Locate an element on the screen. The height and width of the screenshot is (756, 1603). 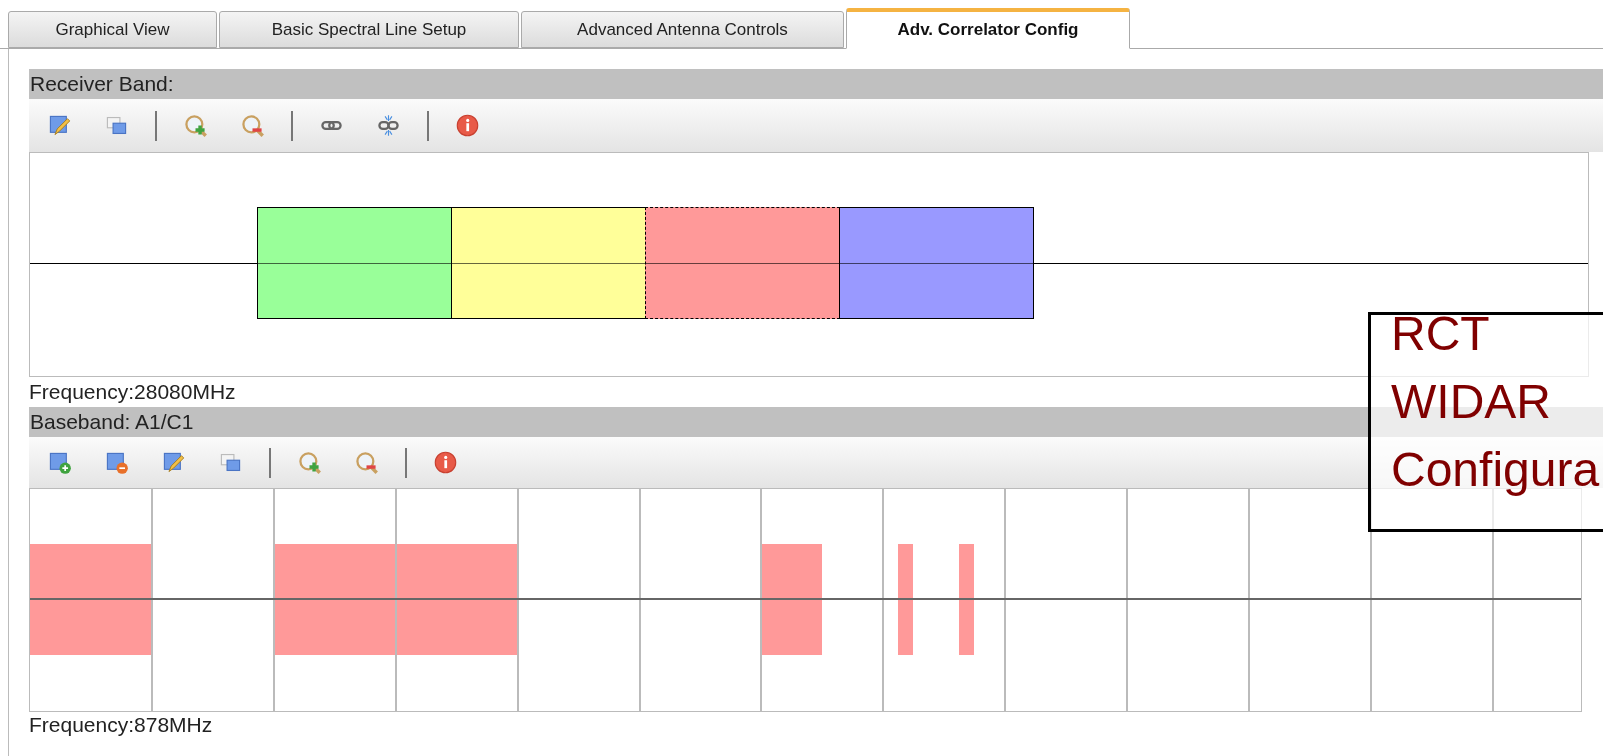
frequency-label: Frequency:28080MHz is located at coordinates (132, 392).